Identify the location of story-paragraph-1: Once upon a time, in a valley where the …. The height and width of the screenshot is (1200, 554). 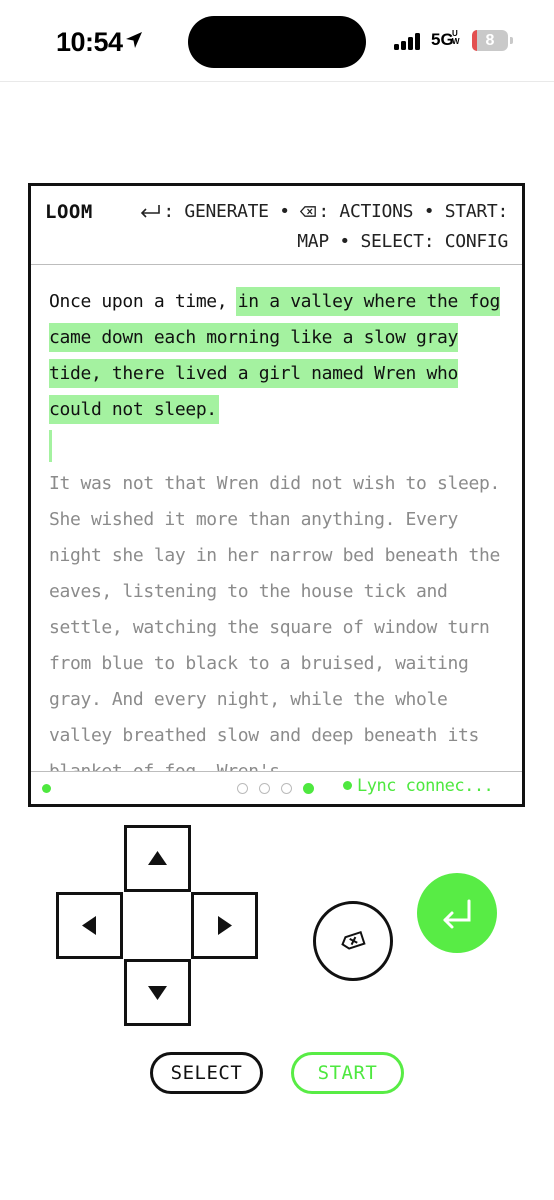
(279, 356).